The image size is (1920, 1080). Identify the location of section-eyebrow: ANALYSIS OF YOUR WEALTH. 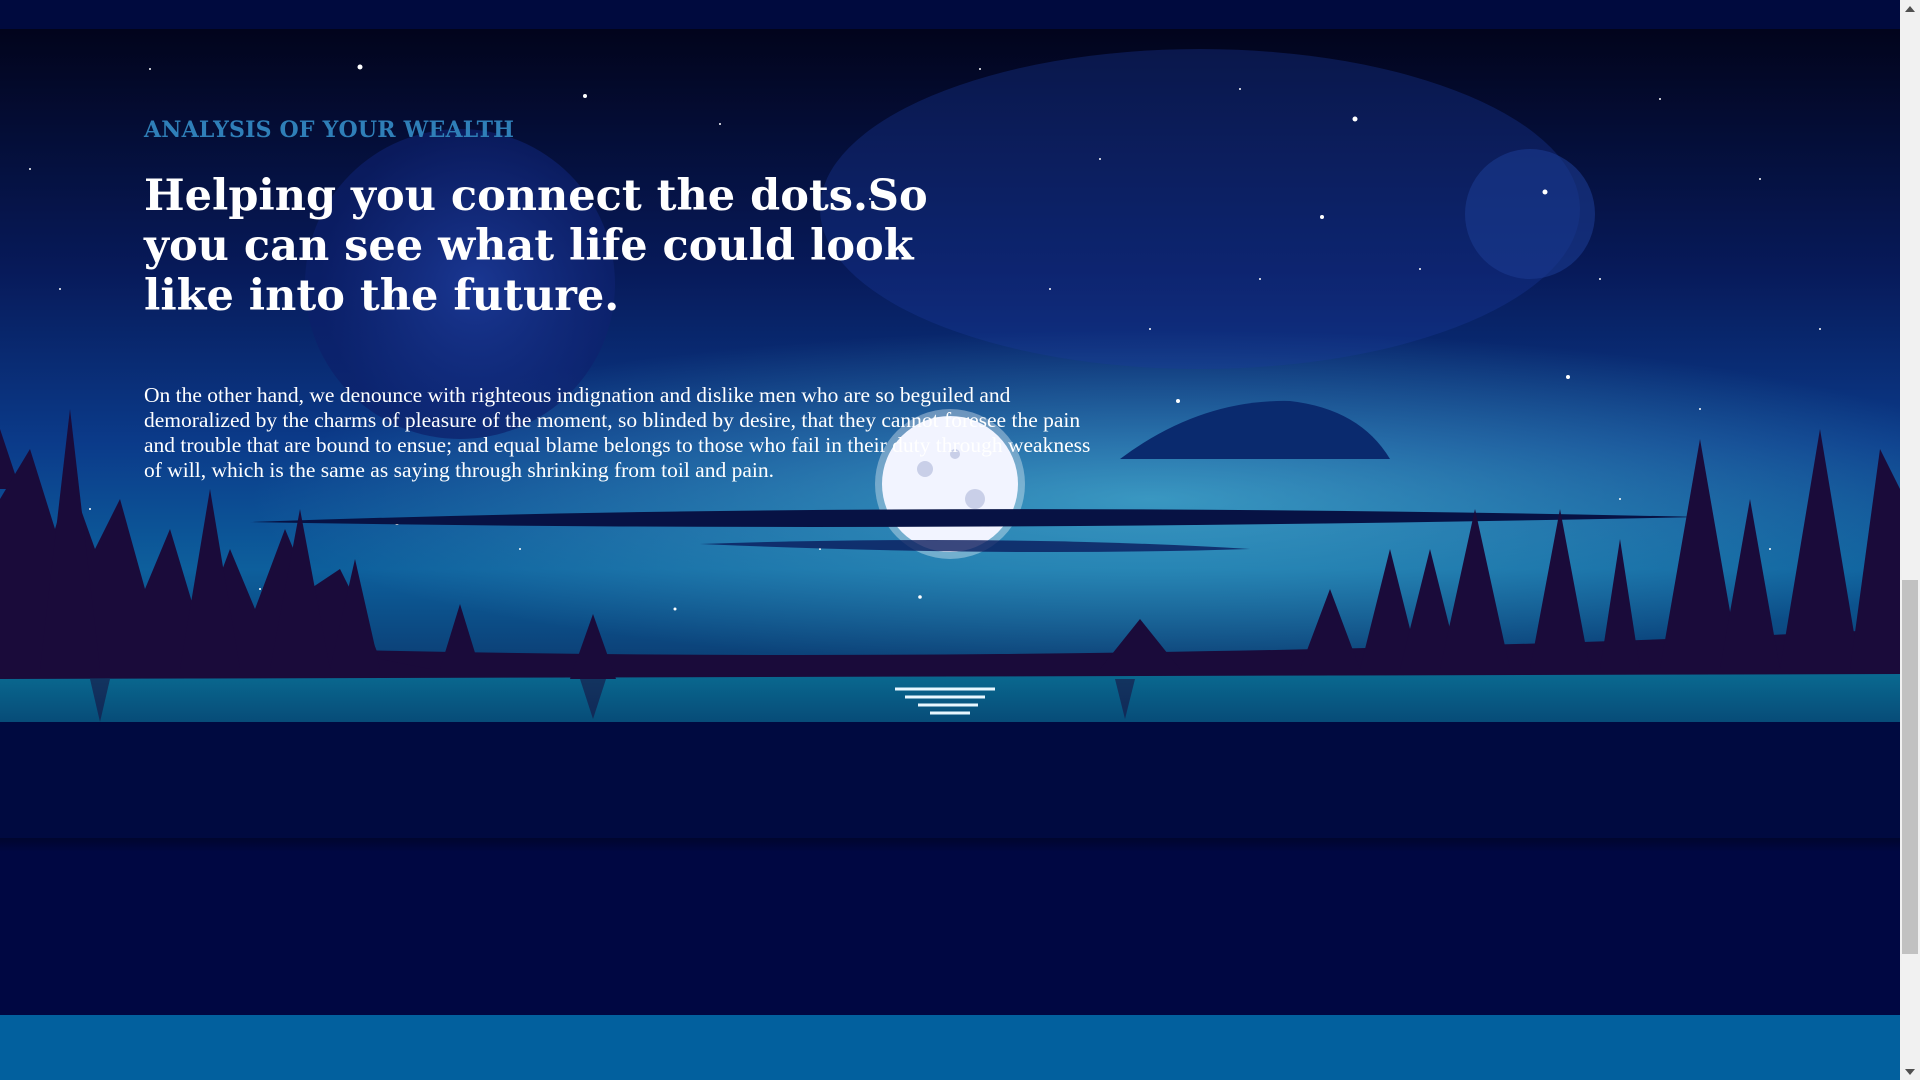
(329, 130).